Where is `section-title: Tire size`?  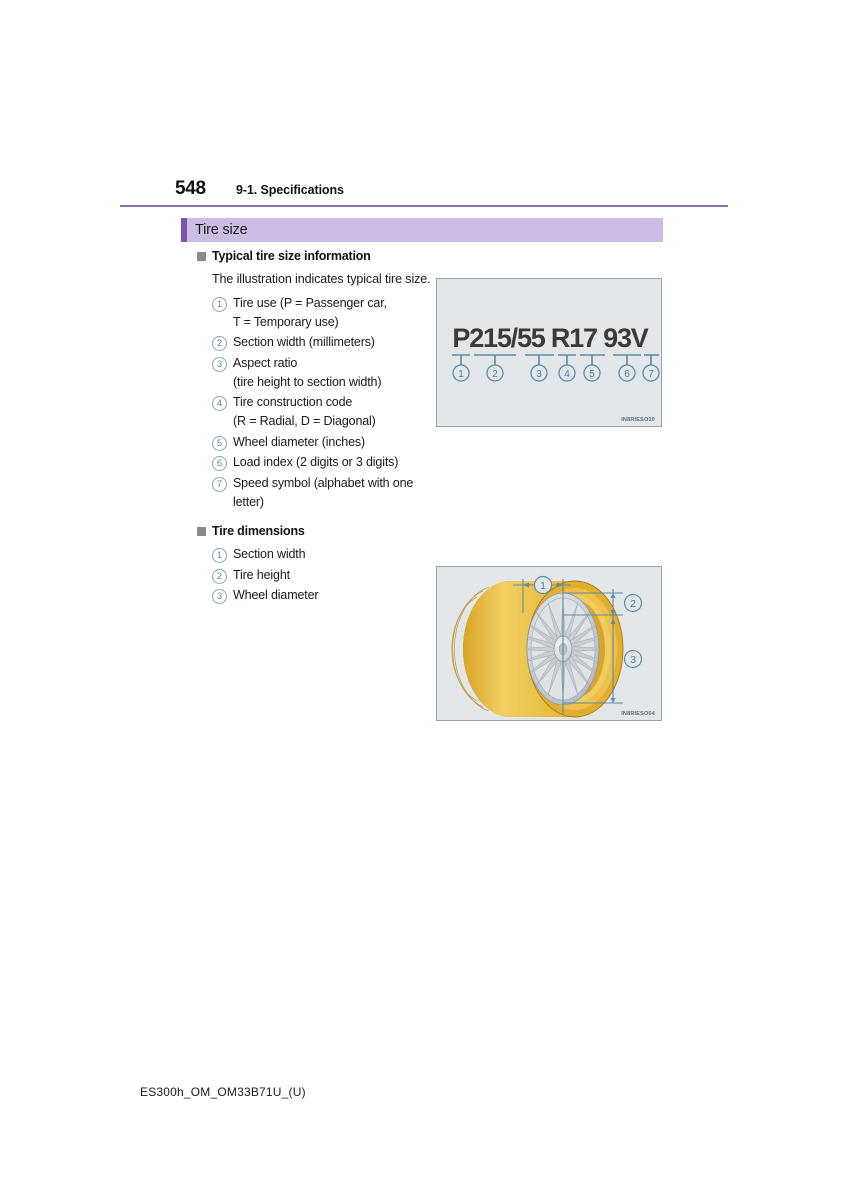 section-title: Tire size is located at coordinates (221, 230).